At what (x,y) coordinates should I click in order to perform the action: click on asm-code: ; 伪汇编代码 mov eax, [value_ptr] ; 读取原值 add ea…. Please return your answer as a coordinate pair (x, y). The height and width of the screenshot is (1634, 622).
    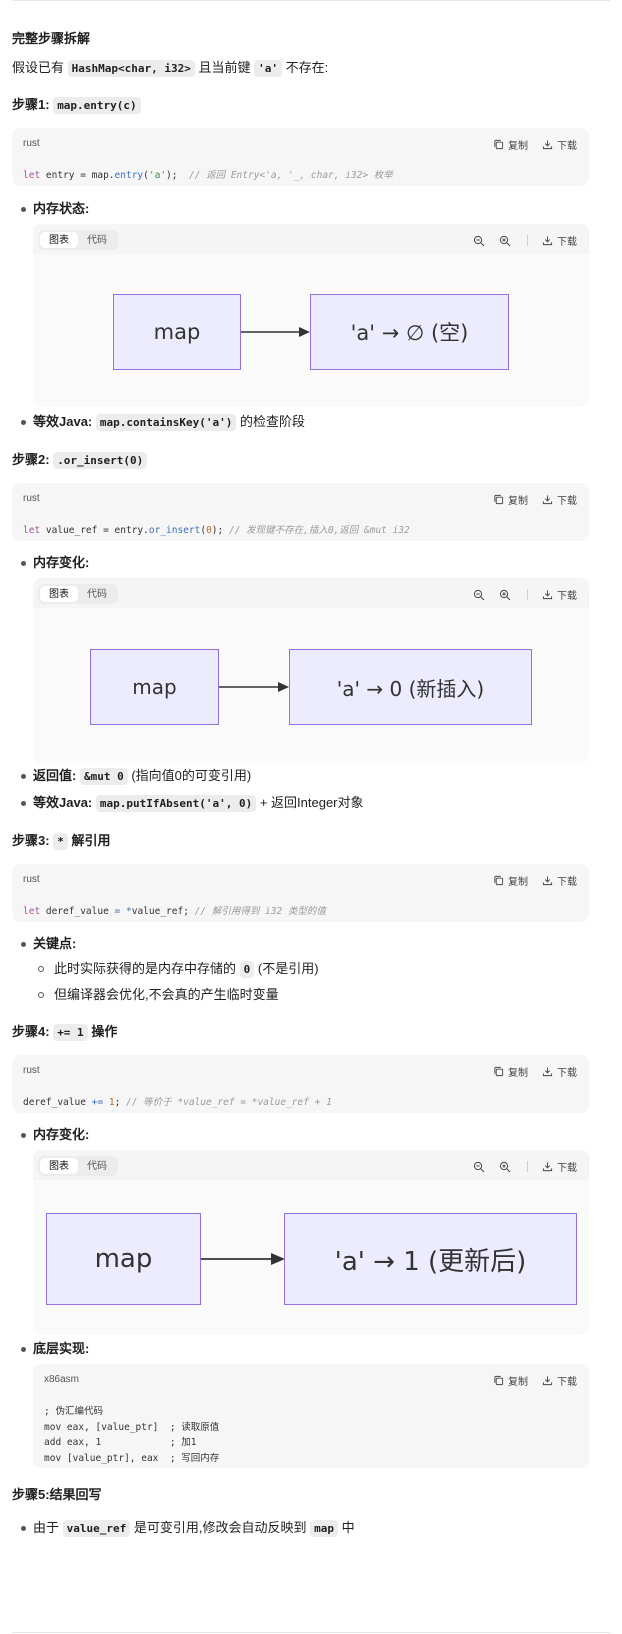
    Looking at the image, I should click on (131, 1435).